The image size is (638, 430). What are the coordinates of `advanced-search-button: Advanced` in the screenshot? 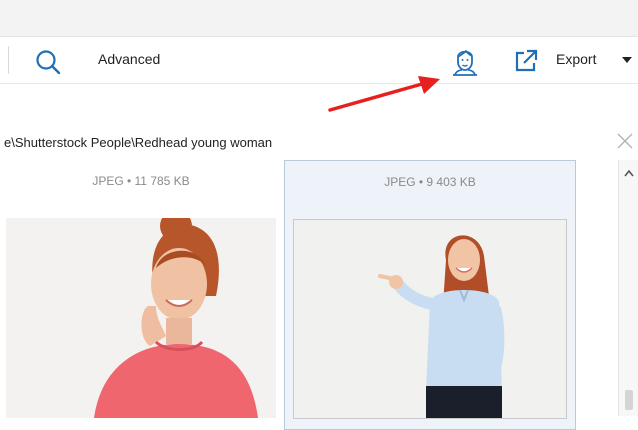 It's located at (129, 59).